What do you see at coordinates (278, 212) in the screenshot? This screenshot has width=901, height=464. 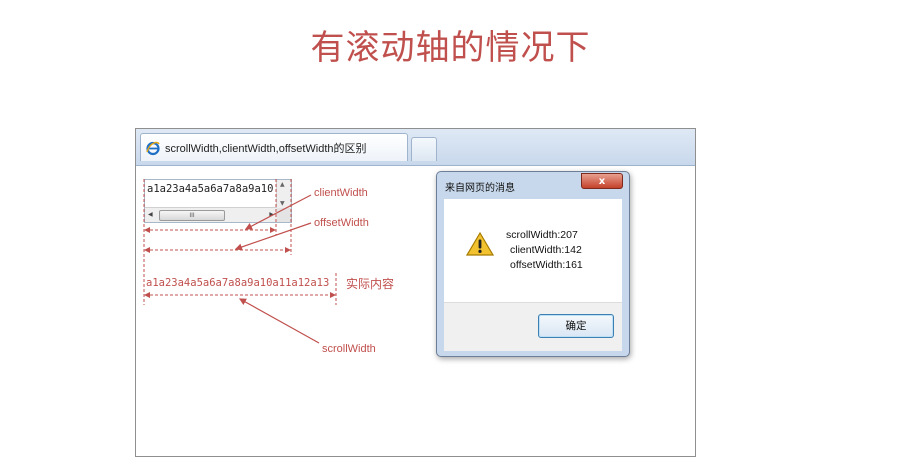 I see `client-width-pointer` at bounding box center [278, 212].